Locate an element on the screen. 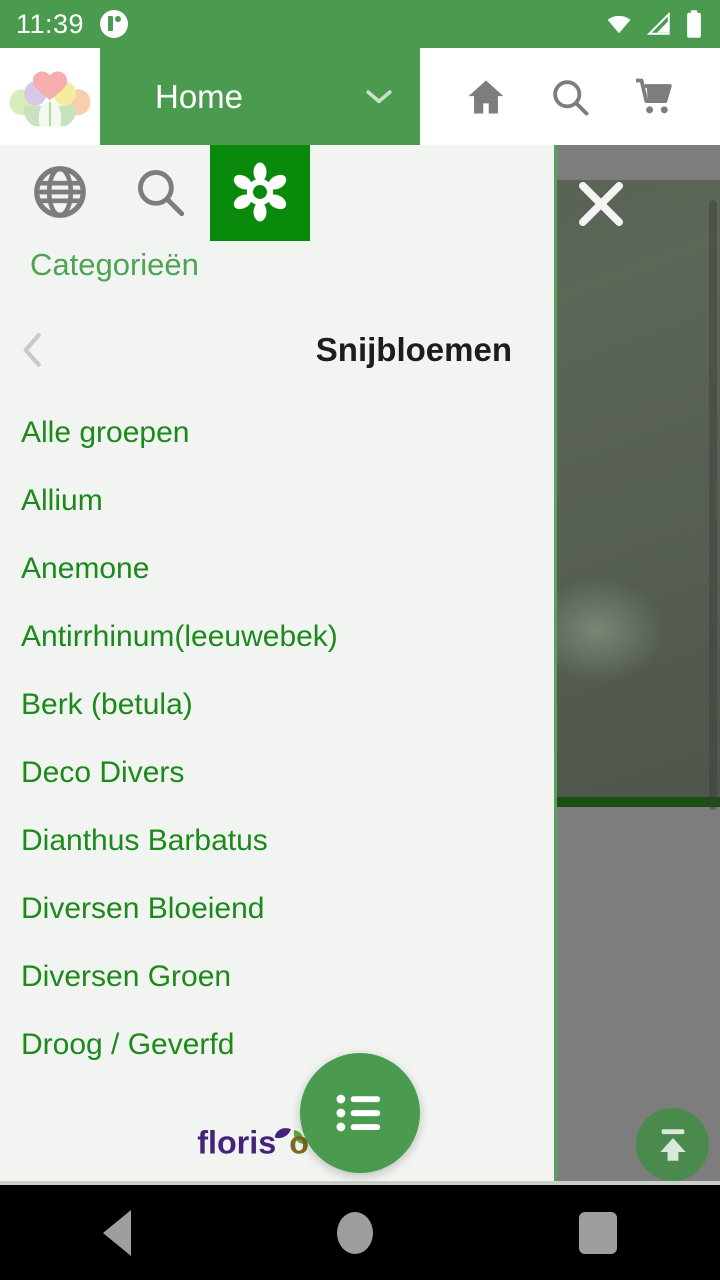 This screenshot has width=720, height=1280. menu-fab-button is located at coordinates (360, 1113).